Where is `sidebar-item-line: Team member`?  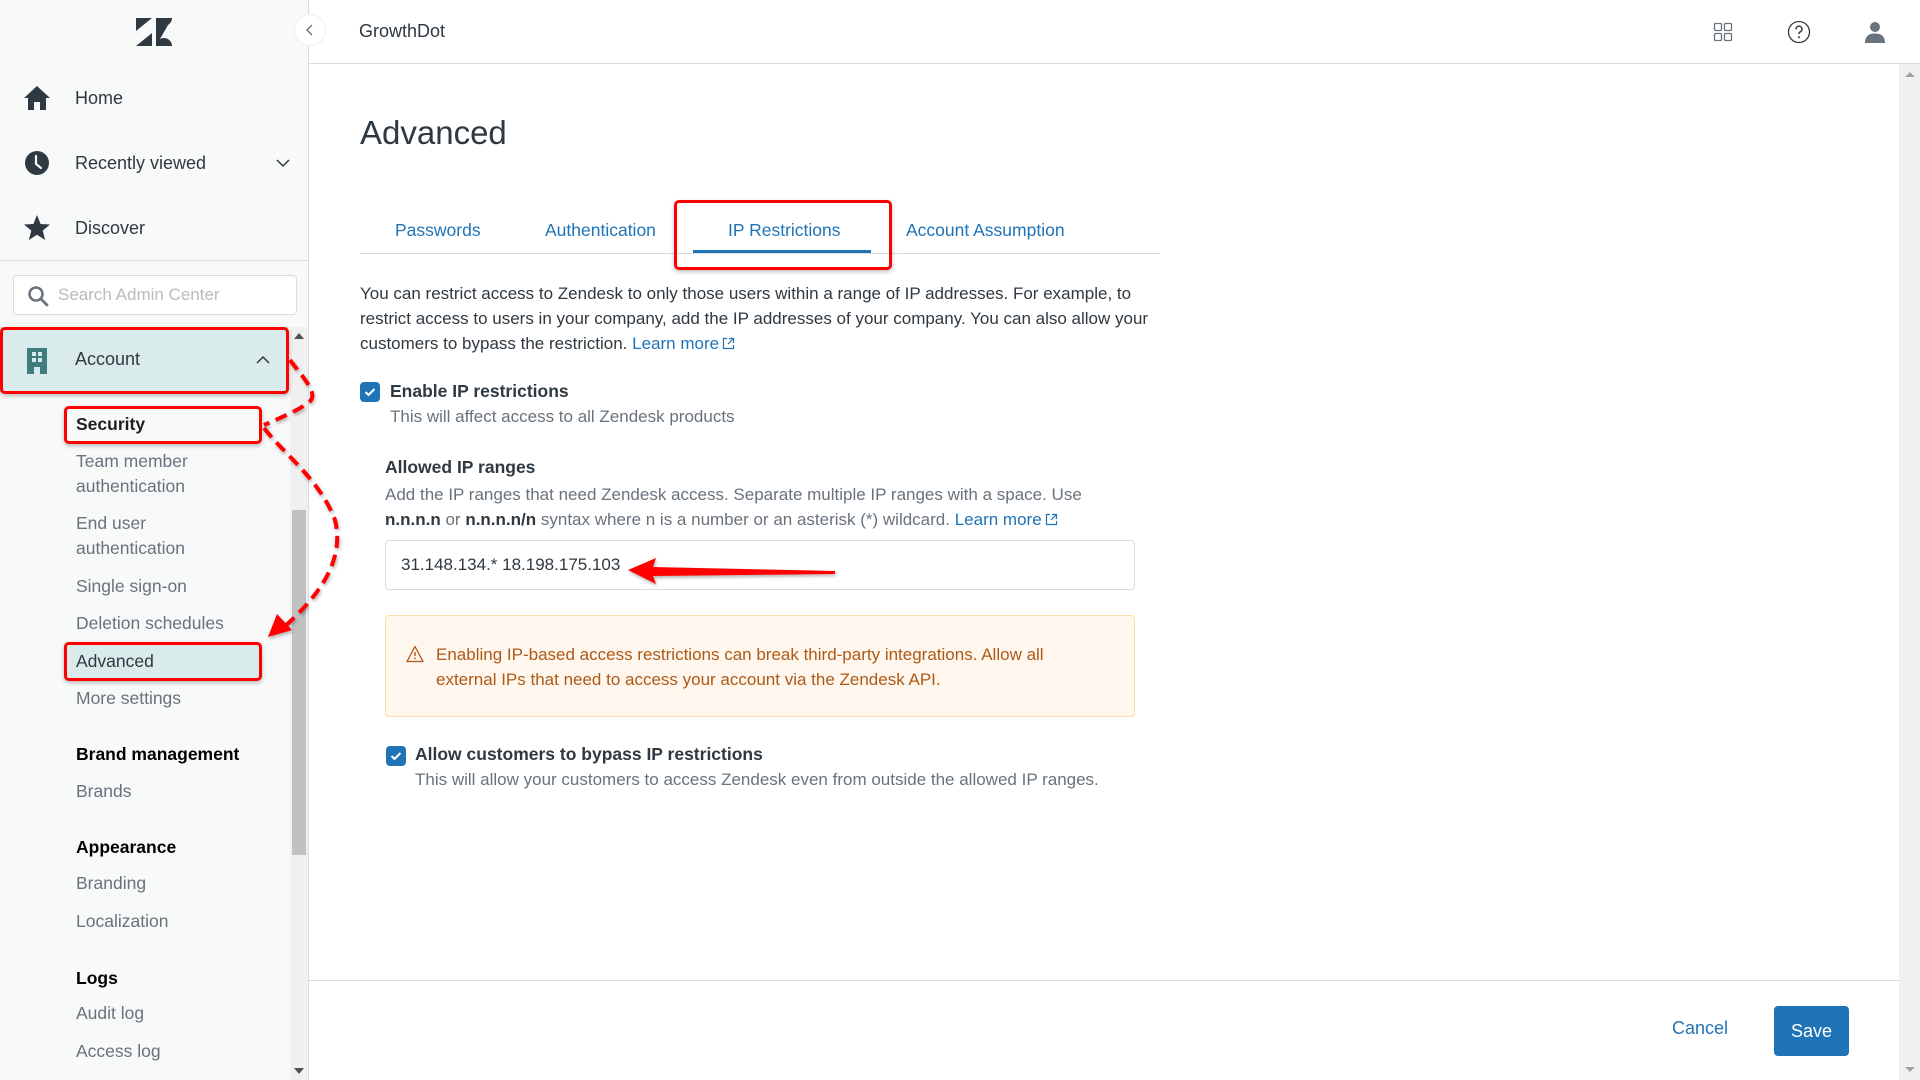
sidebar-item-line: Team member is located at coordinates (132, 461).